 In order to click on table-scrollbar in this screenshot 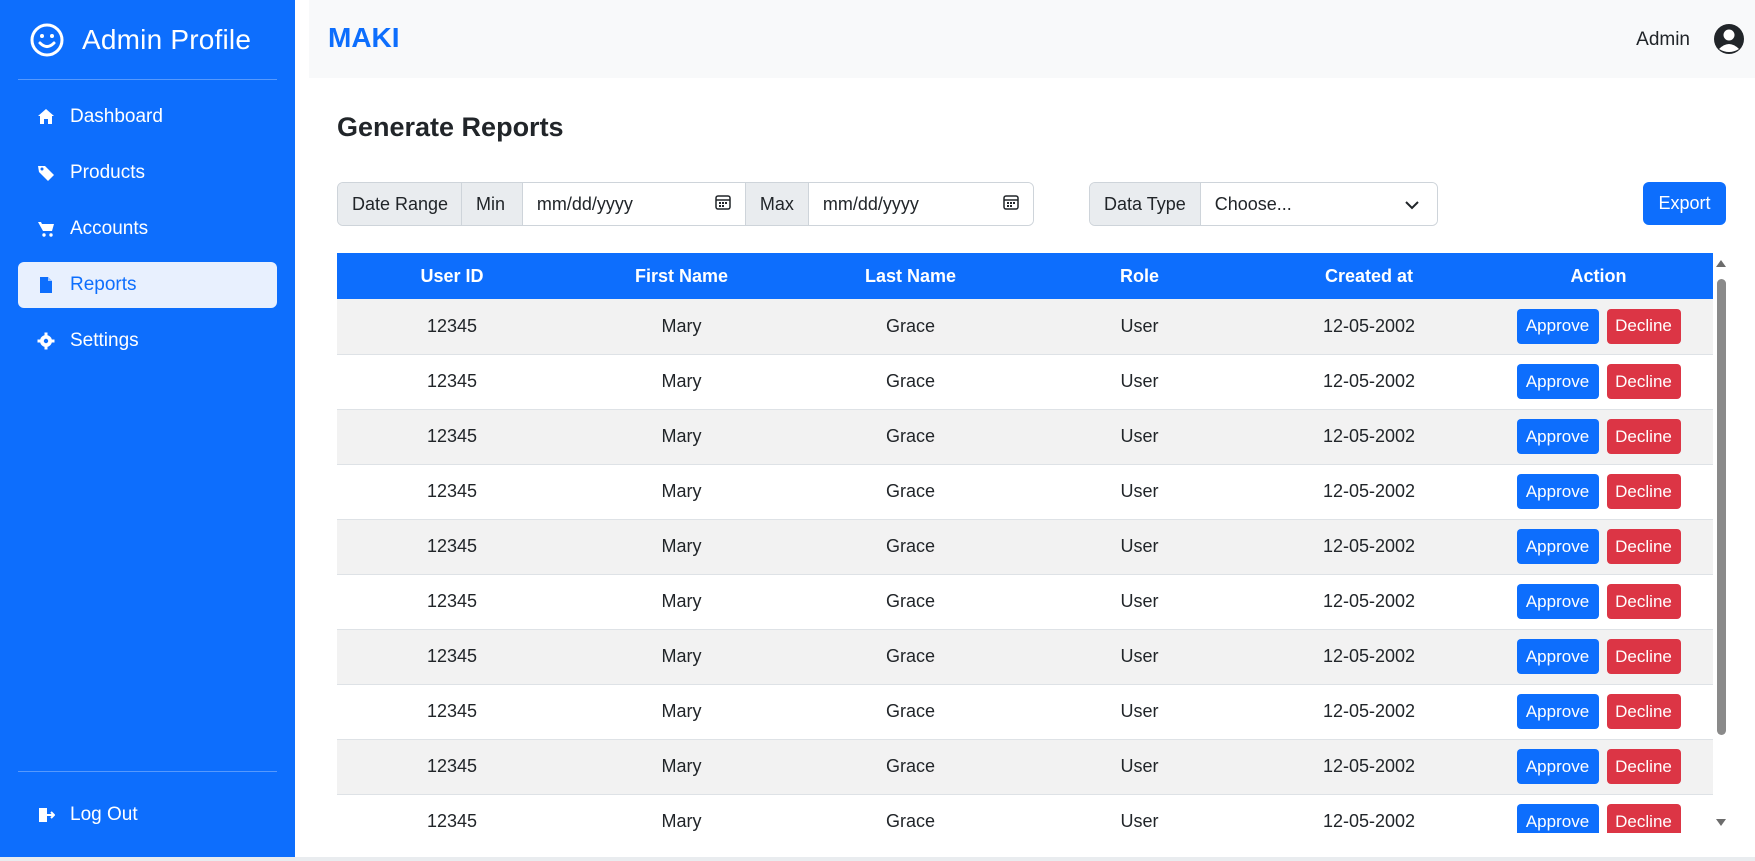, I will do `click(1721, 543)`.